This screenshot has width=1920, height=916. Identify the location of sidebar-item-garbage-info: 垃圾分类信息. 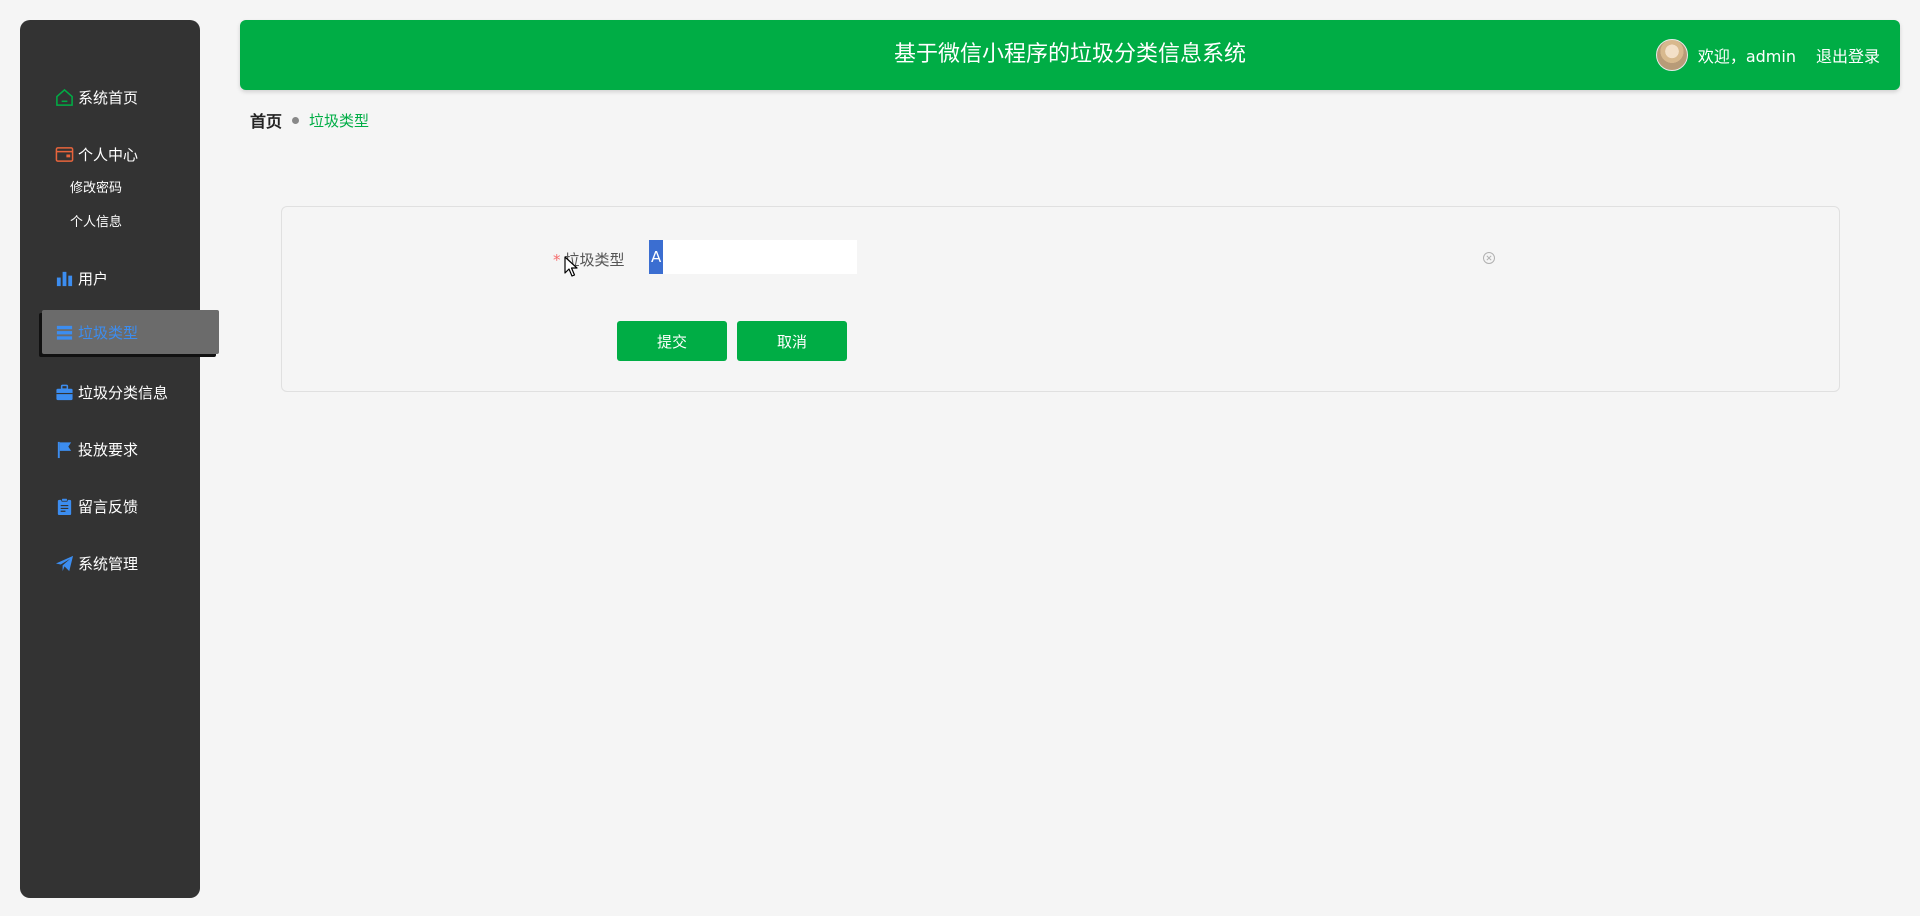
(110, 392).